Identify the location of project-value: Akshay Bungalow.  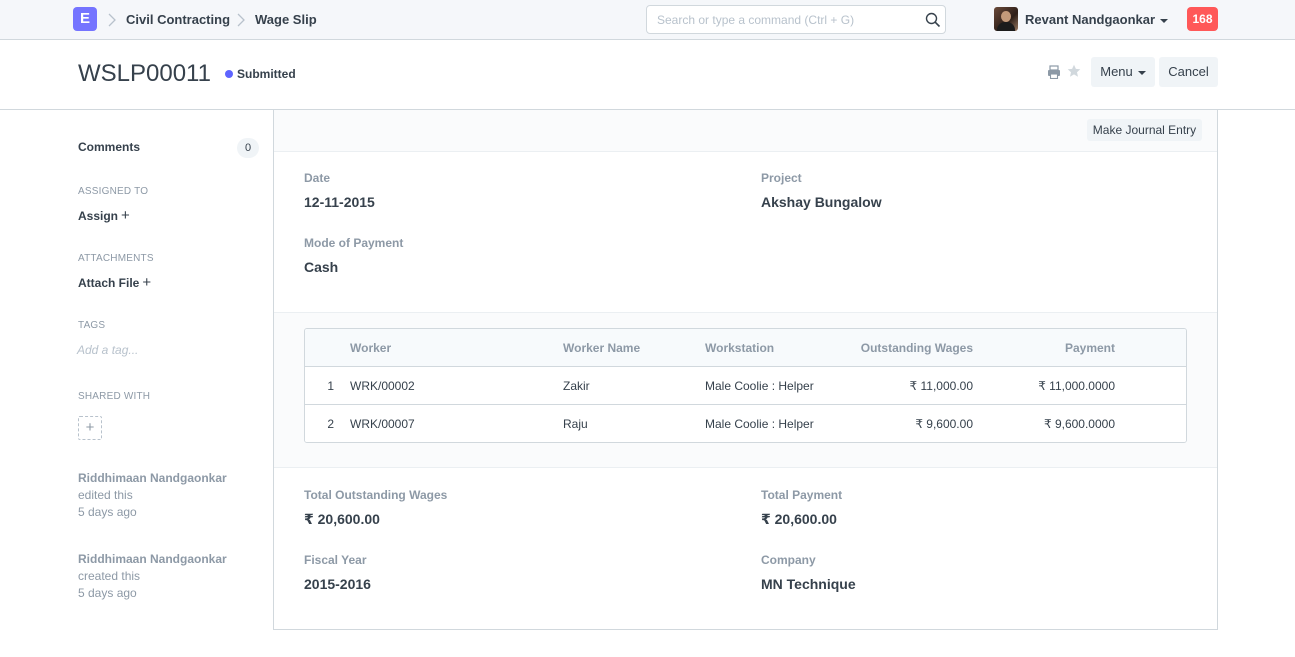
(821, 202).